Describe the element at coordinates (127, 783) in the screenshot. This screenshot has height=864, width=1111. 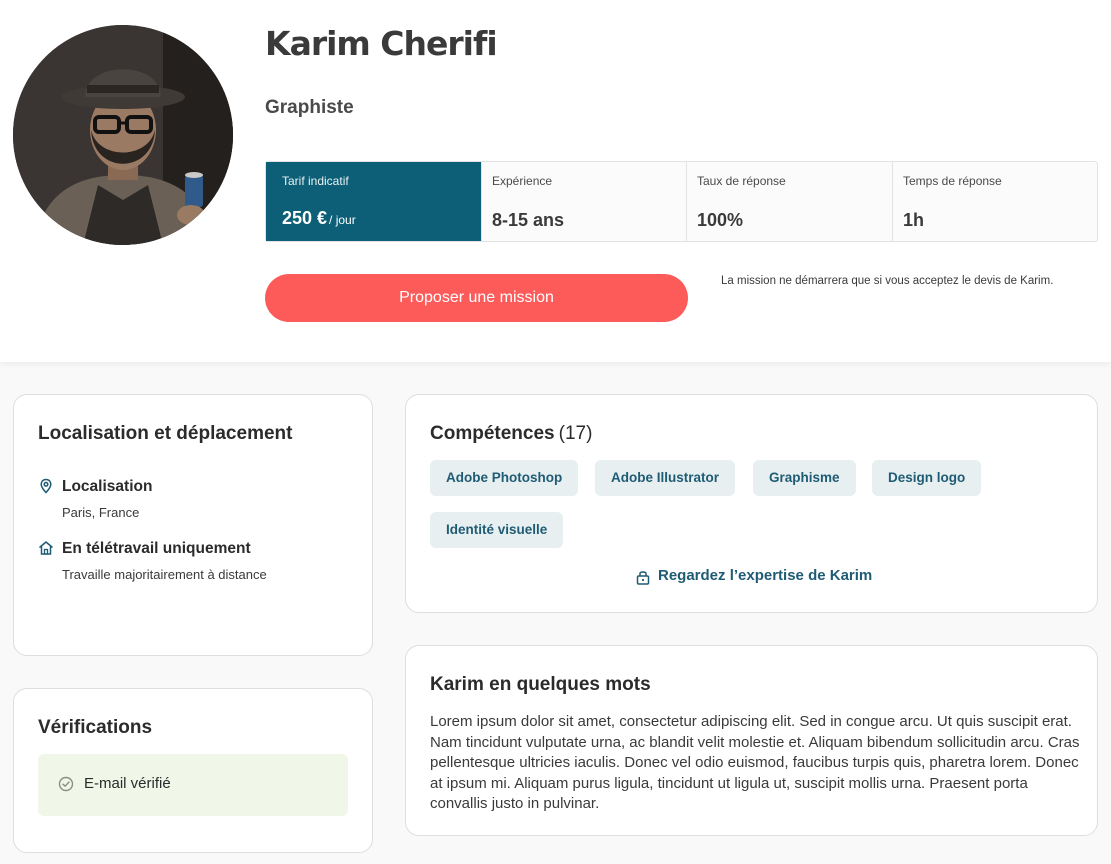
I see `email-verified-label: E-mail vérifié` at that location.